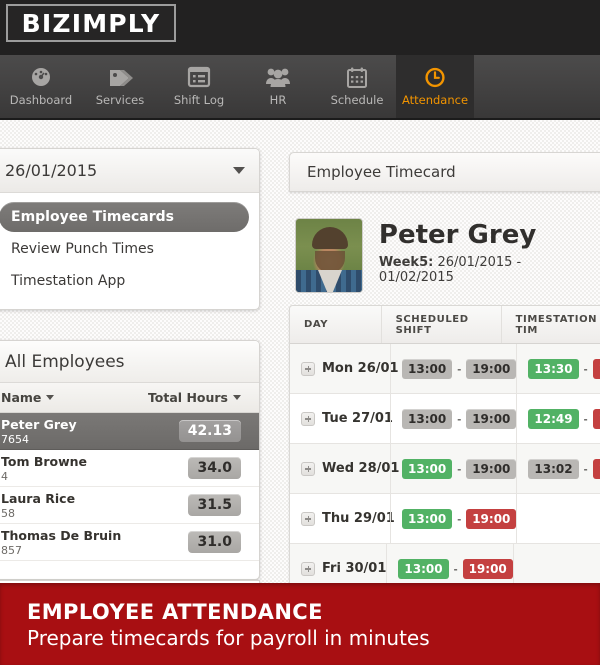  What do you see at coordinates (596, 368) in the screenshot?
I see `punch-out-chip: 18:2` at bounding box center [596, 368].